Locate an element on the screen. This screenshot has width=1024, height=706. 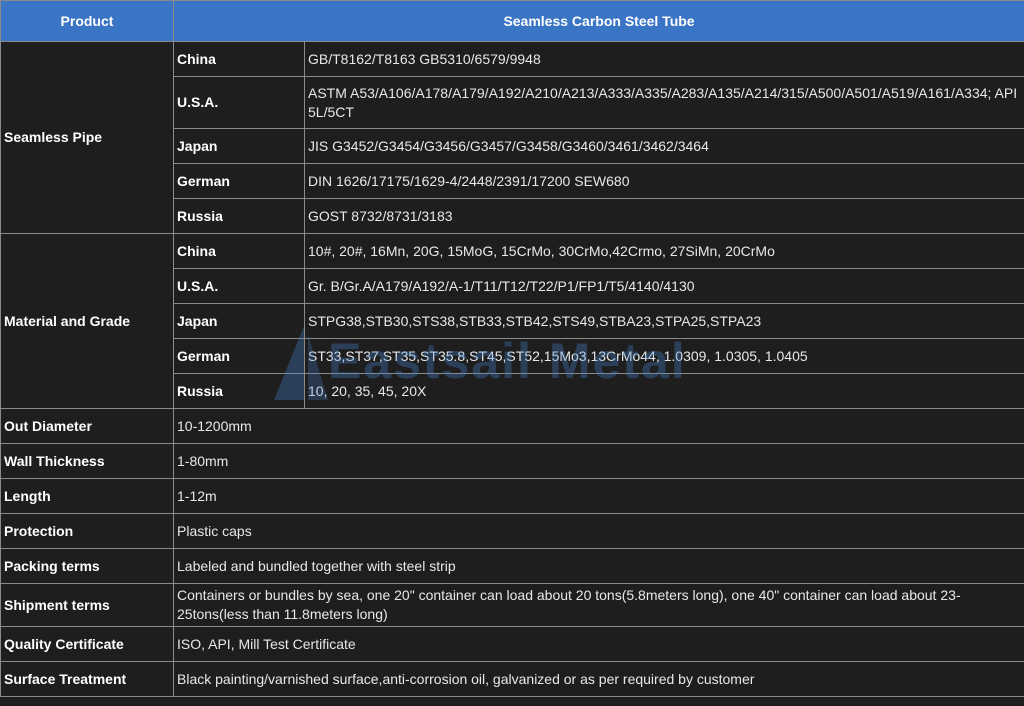
spec-value: Plastic caps is located at coordinates (598, 531).